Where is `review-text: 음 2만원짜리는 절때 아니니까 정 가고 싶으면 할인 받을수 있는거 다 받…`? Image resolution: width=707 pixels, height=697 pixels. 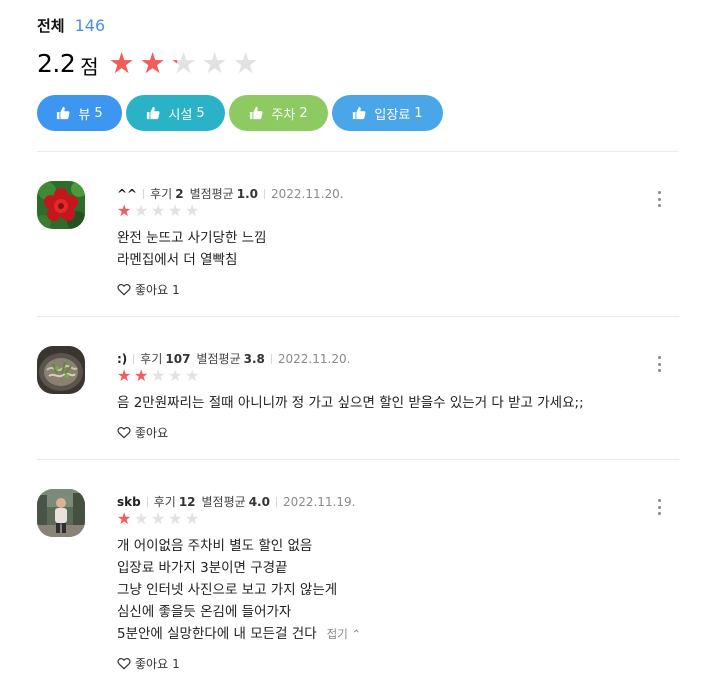
review-text: 음 2만원짜리는 절때 아니니까 정 가고 싶으면 할인 받을수 있는거 다 받… is located at coordinates (350, 403).